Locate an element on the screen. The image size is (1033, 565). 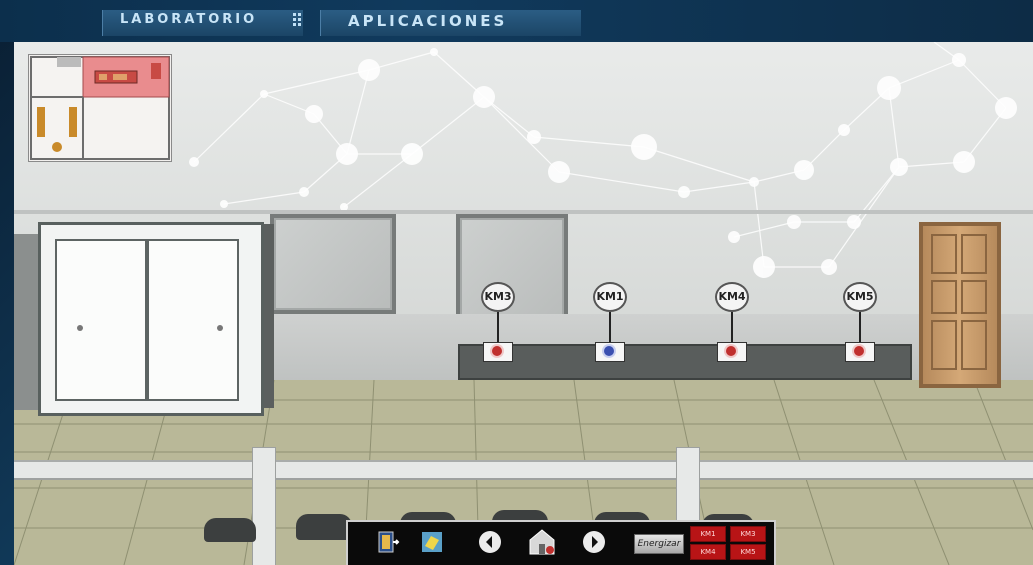
wall-window-left is located at coordinates (333, 264).